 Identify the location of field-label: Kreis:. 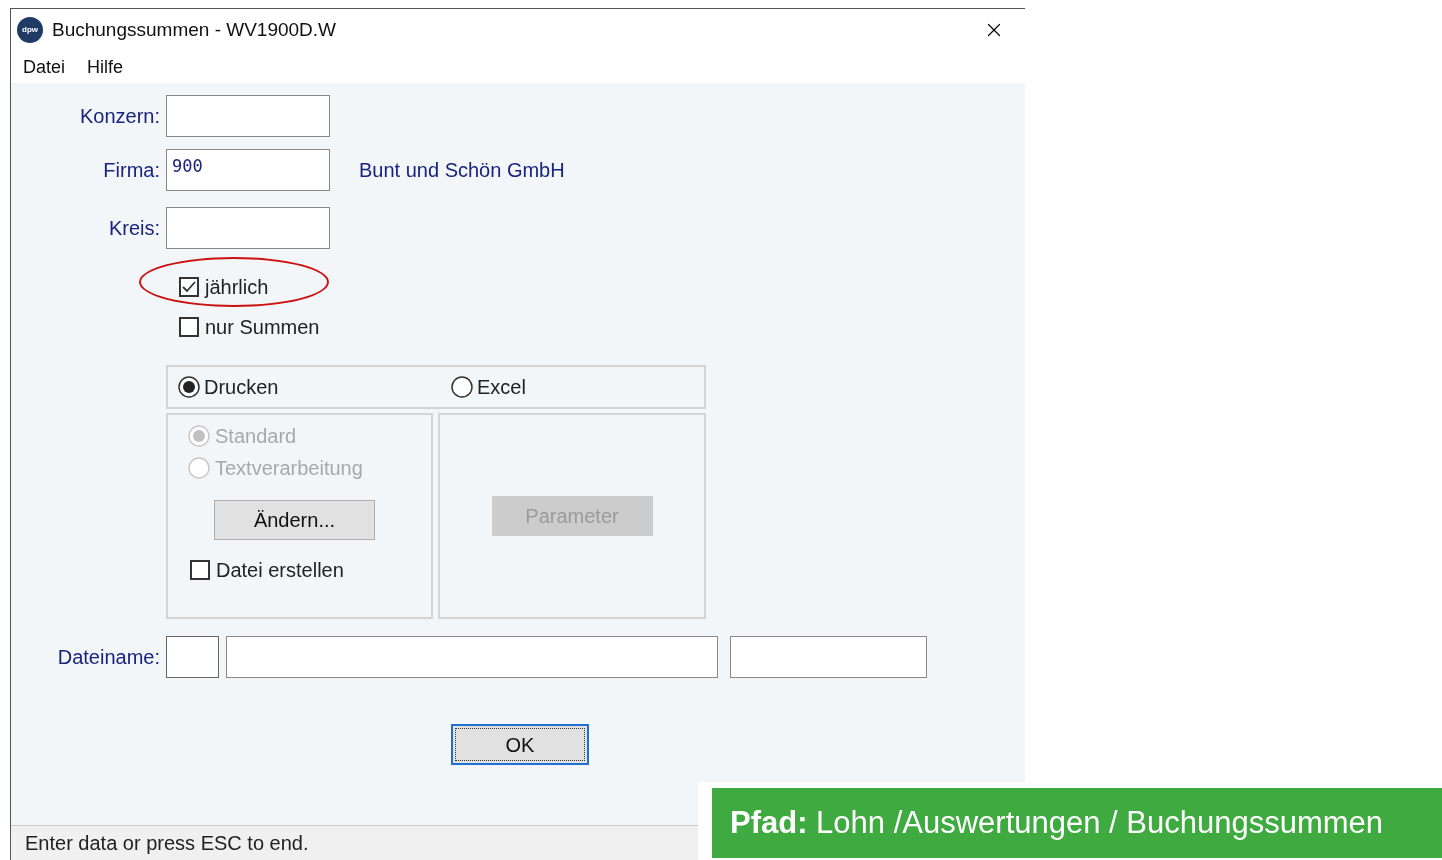
(133, 228).